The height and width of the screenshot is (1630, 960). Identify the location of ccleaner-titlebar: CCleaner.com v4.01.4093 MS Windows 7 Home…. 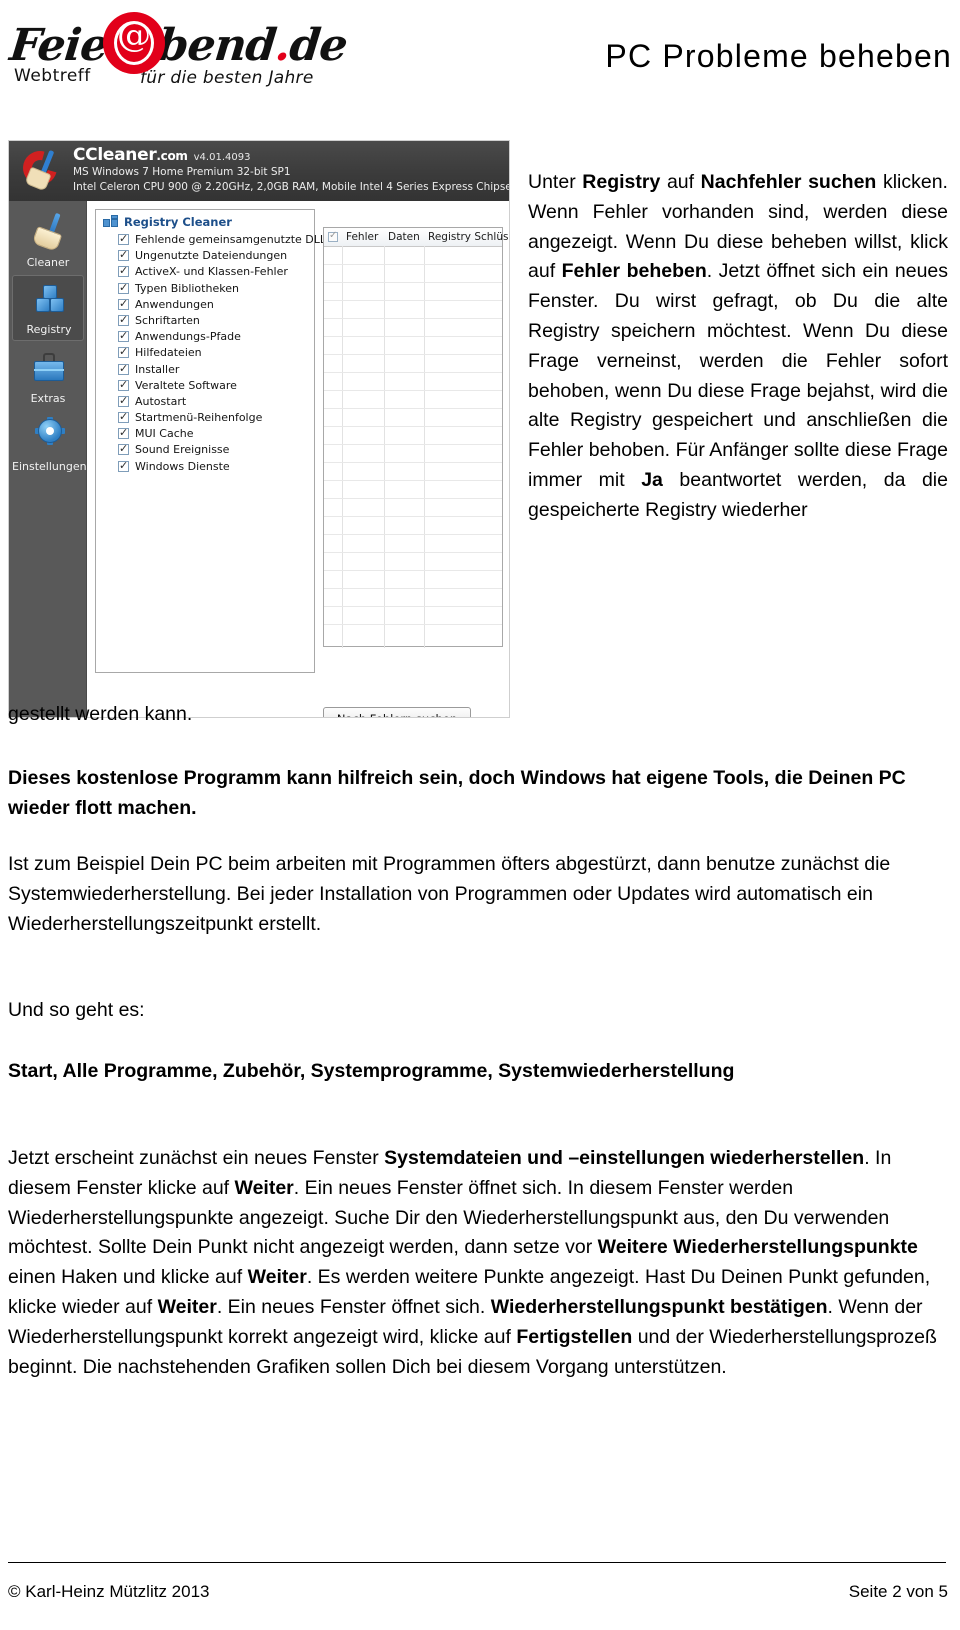
(259, 171).